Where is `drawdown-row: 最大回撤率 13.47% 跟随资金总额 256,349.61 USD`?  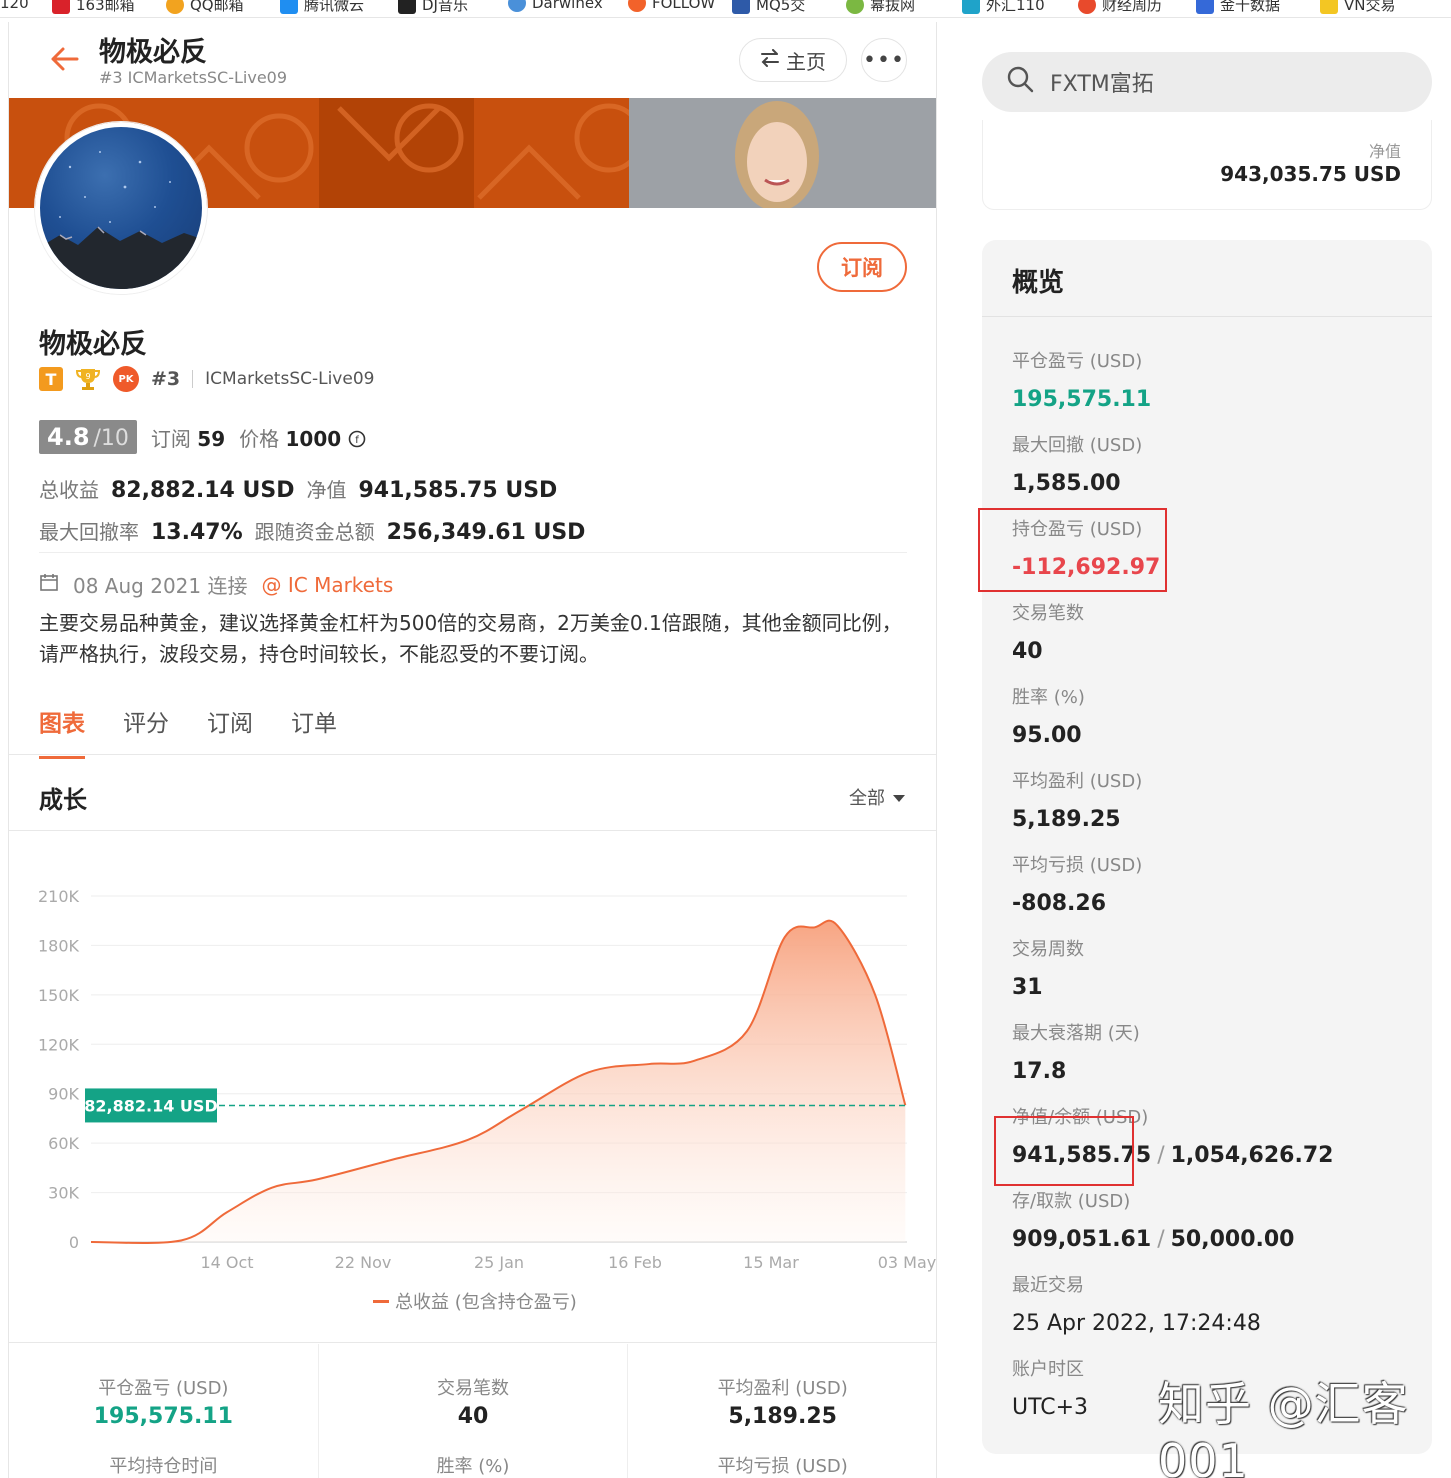
drawdown-row: 最大回撤率 13.47% 跟随资金总额 256,349.61 USD is located at coordinates (312, 532).